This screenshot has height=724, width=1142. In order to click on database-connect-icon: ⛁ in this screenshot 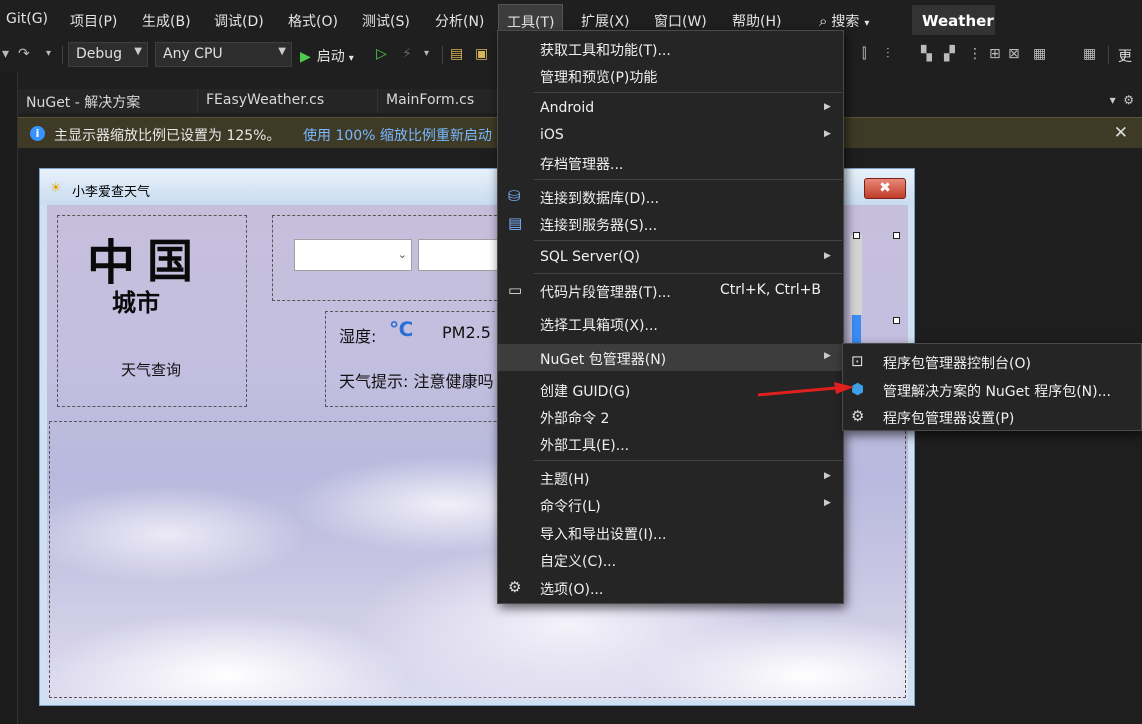, I will do `click(514, 196)`.